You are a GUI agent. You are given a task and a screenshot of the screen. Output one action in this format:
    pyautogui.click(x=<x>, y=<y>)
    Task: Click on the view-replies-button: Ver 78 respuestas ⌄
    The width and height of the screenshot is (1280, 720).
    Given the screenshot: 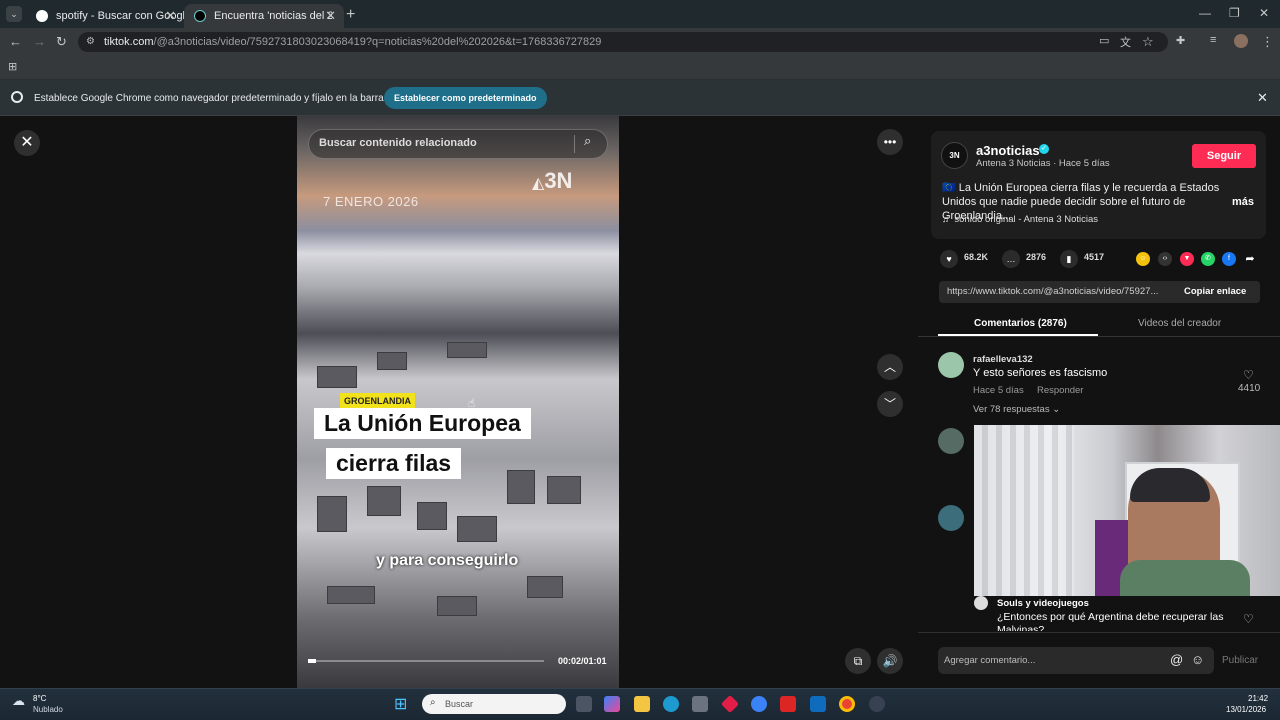 What is the action you would take?
    pyautogui.click(x=1016, y=409)
    